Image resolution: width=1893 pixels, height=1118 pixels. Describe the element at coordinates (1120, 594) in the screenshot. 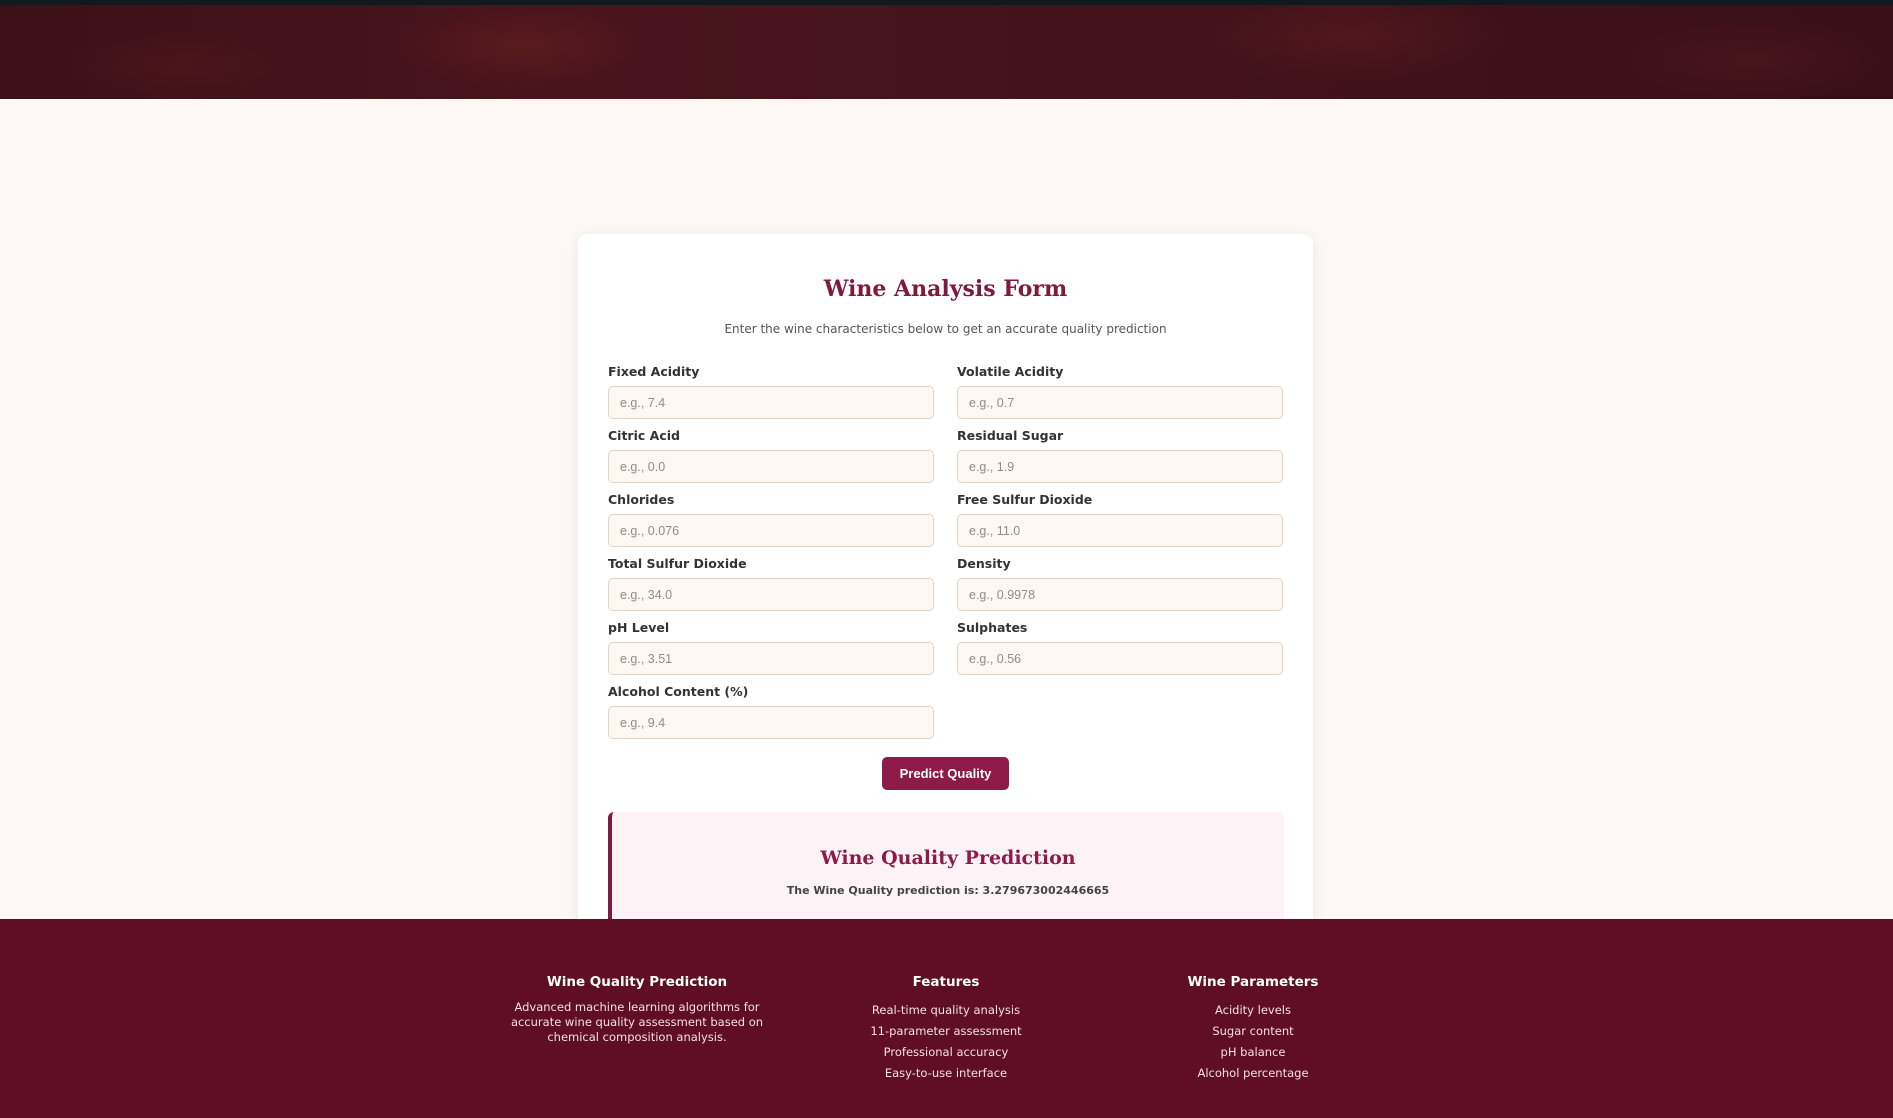

I see `density-input` at that location.